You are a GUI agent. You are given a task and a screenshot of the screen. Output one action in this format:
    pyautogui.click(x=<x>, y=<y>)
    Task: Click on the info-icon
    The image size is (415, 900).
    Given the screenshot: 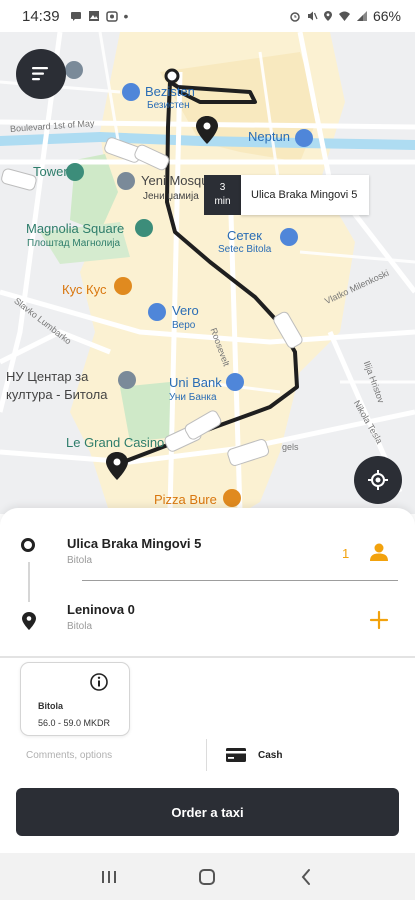 What is the action you would take?
    pyautogui.click(x=99, y=682)
    